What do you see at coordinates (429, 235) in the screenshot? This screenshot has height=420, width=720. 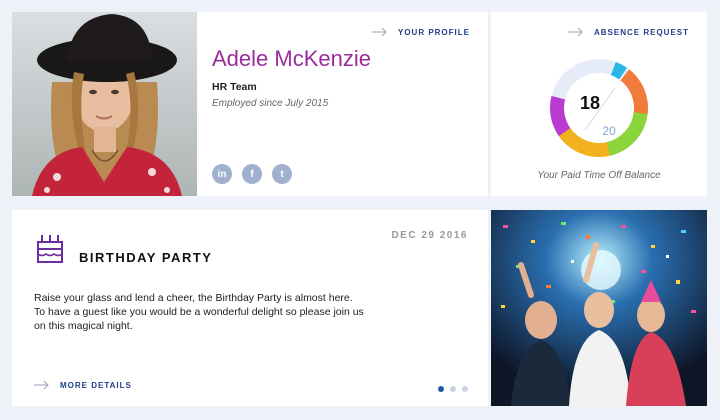 I see `event-date: DEC 29 2016` at bounding box center [429, 235].